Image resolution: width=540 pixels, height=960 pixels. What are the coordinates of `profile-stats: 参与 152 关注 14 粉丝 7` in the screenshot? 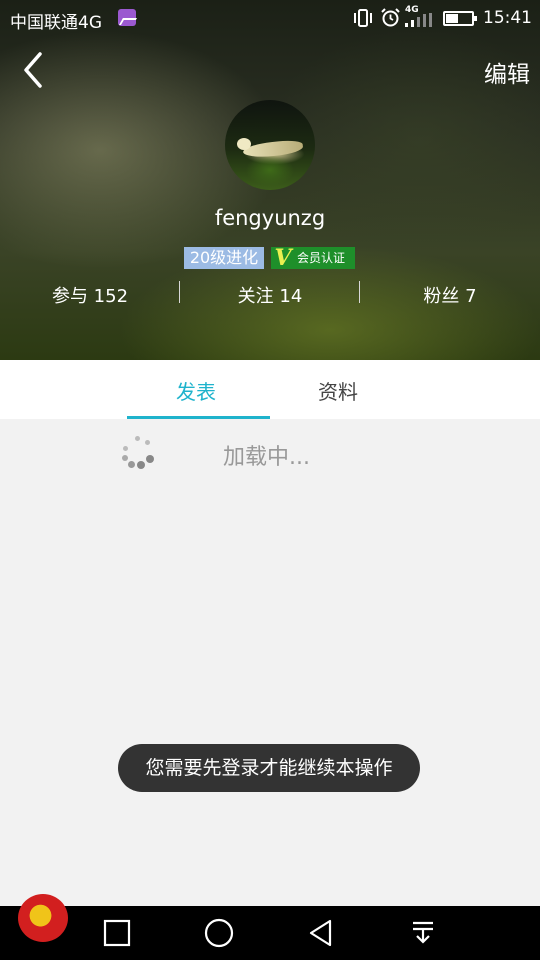 It's located at (270, 294).